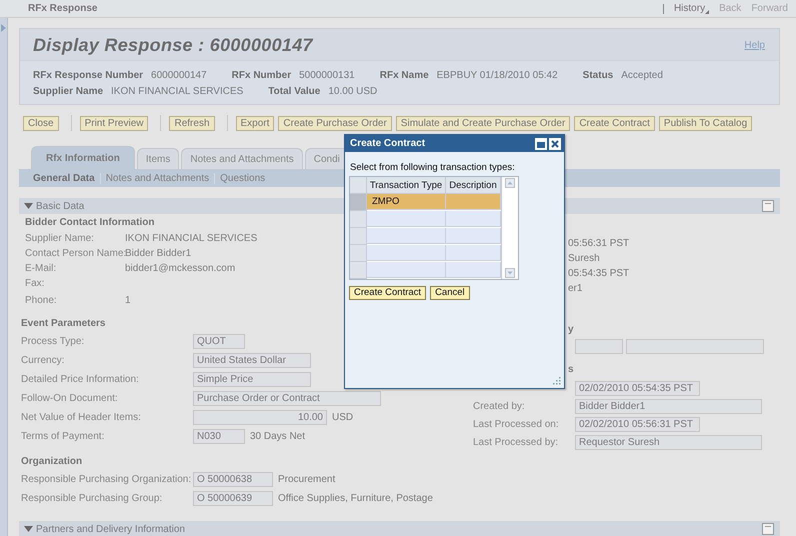 Image resolution: width=796 pixels, height=536 pixels. Describe the element at coordinates (63, 436) in the screenshot. I see `field-label: Terms of Payment:` at that location.